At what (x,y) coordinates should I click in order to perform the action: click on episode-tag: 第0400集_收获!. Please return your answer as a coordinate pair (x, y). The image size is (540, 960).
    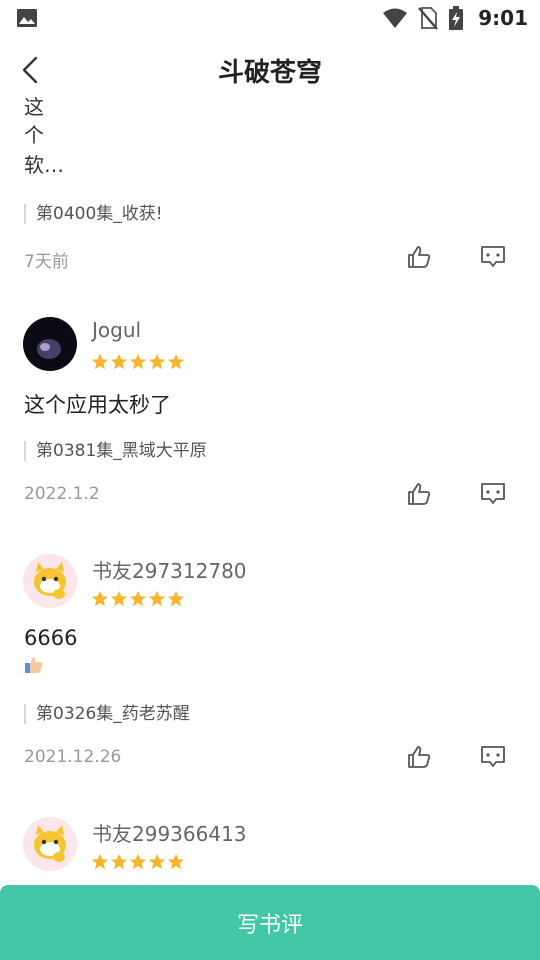
    Looking at the image, I should click on (93, 214).